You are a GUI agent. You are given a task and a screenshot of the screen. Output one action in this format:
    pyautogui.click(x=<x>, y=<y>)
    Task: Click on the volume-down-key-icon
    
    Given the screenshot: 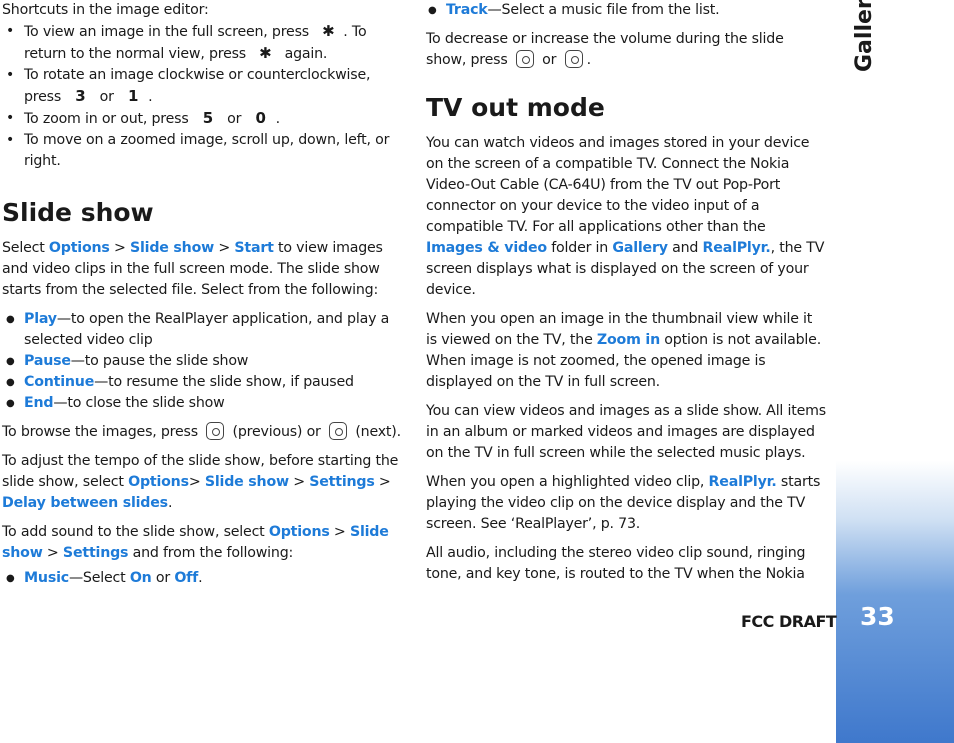 What is the action you would take?
    pyautogui.click(x=573, y=59)
    